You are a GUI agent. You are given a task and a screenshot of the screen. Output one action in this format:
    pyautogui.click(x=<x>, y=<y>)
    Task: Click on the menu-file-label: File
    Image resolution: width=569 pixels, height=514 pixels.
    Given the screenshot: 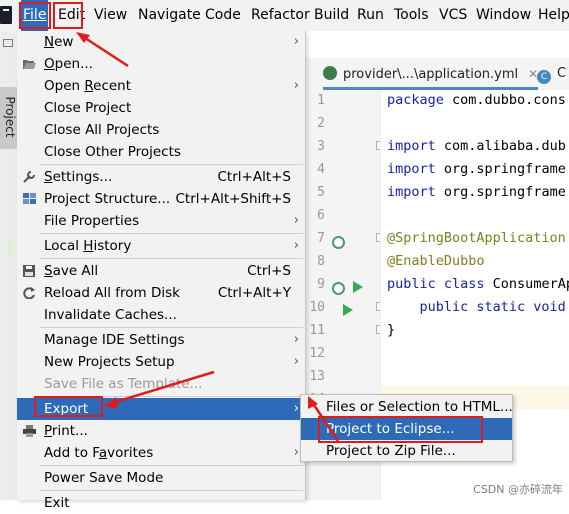 What is the action you would take?
    pyautogui.click(x=35, y=15)
    